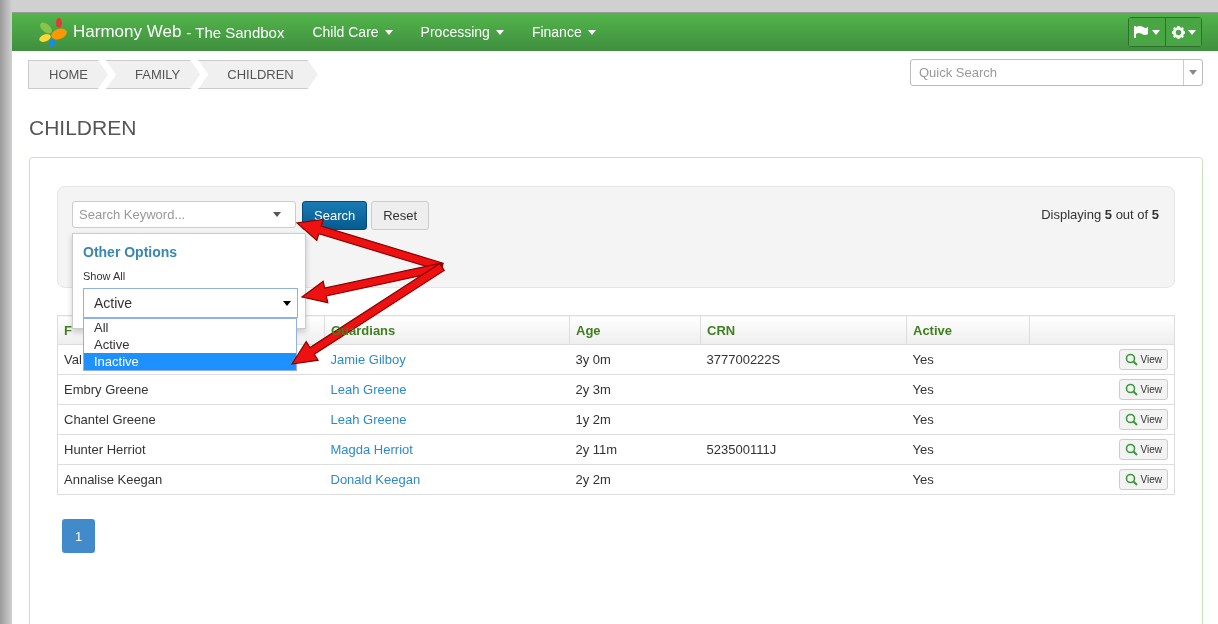 The width and height of the screenshot is (1218, 624). Describe the element at coordinates (190, 361) in the screenshot. I see `select-option: Inactive` at that location.